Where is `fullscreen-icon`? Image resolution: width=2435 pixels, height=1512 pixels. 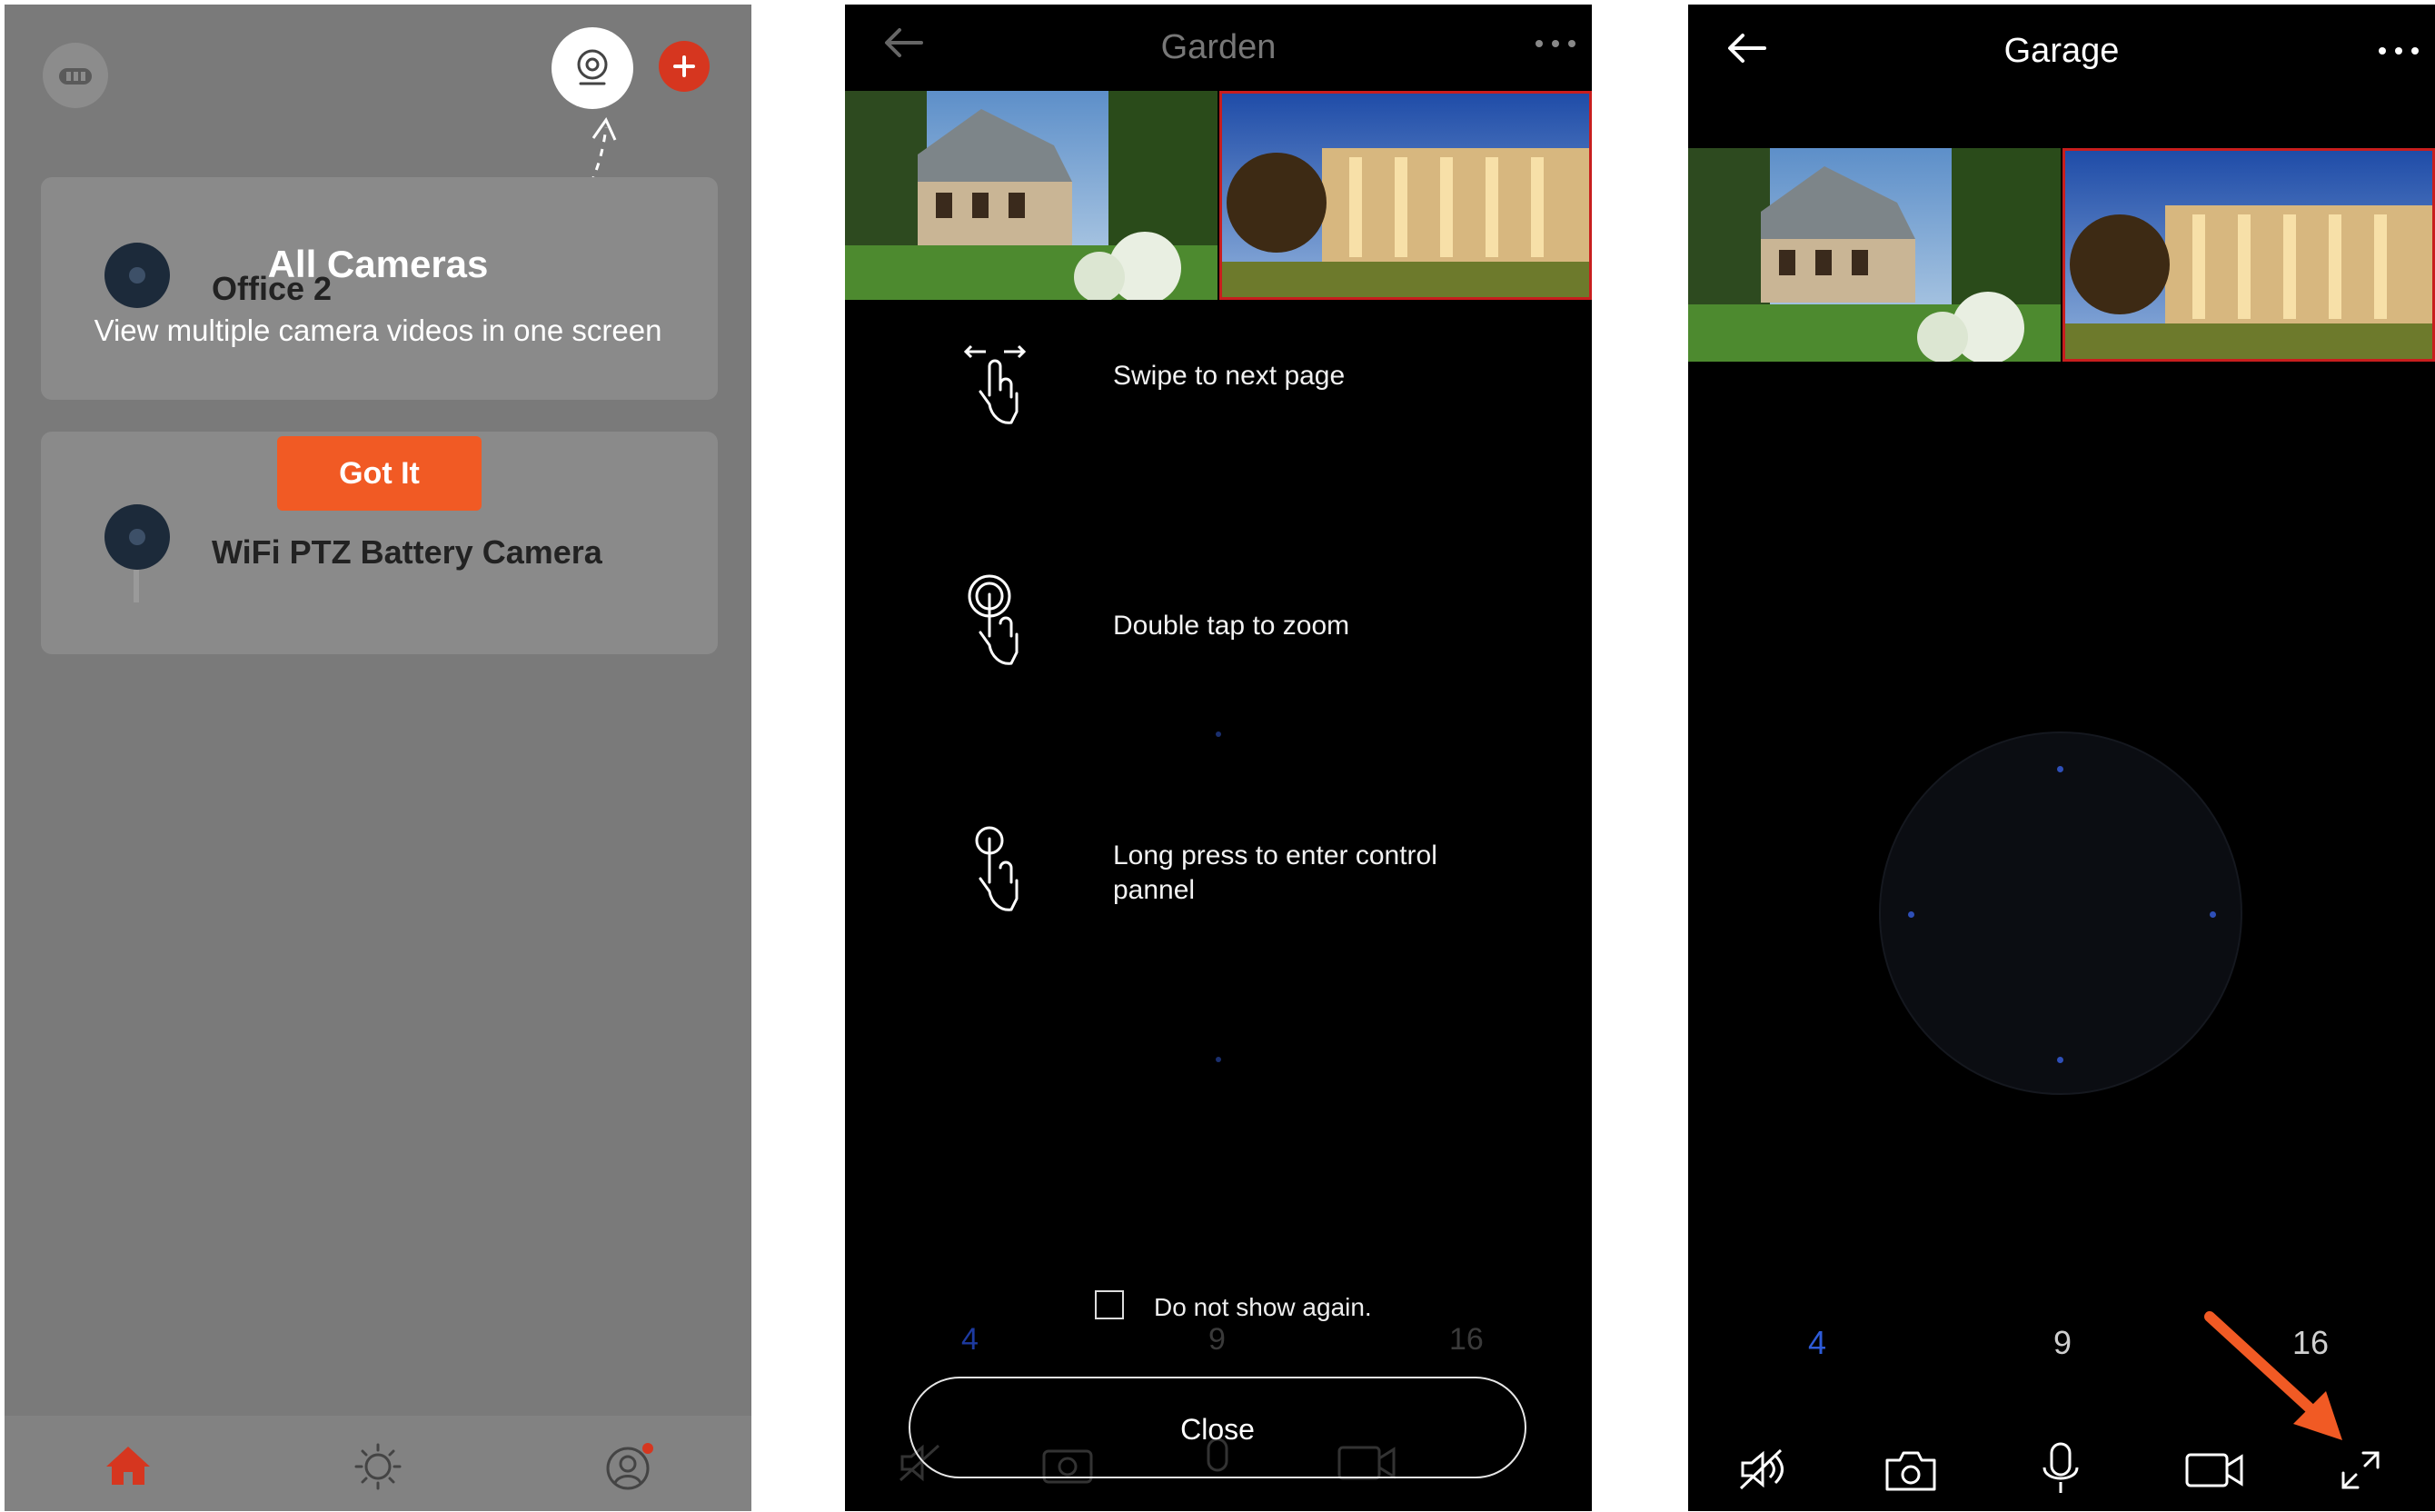
fullscreen-icon is located at coordinates (2361, 1470).